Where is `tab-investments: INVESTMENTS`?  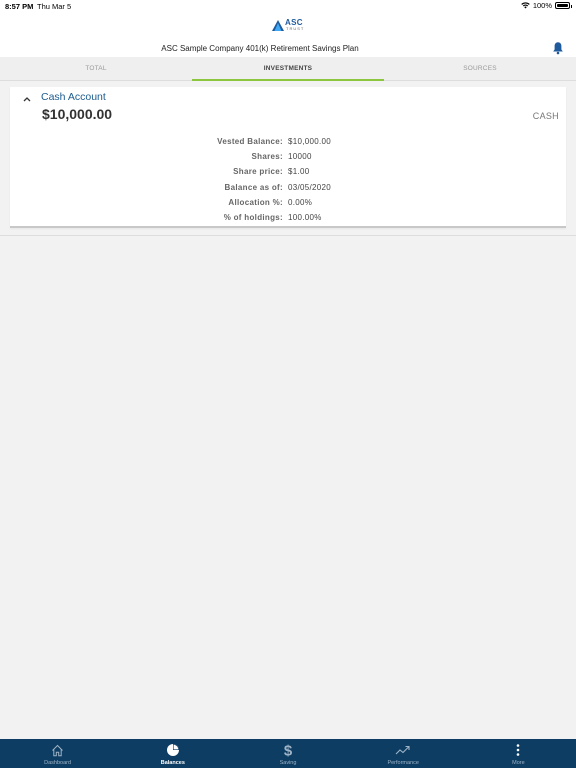
tab-investments: INVESTMENTS is located at coordinates (288, 69).